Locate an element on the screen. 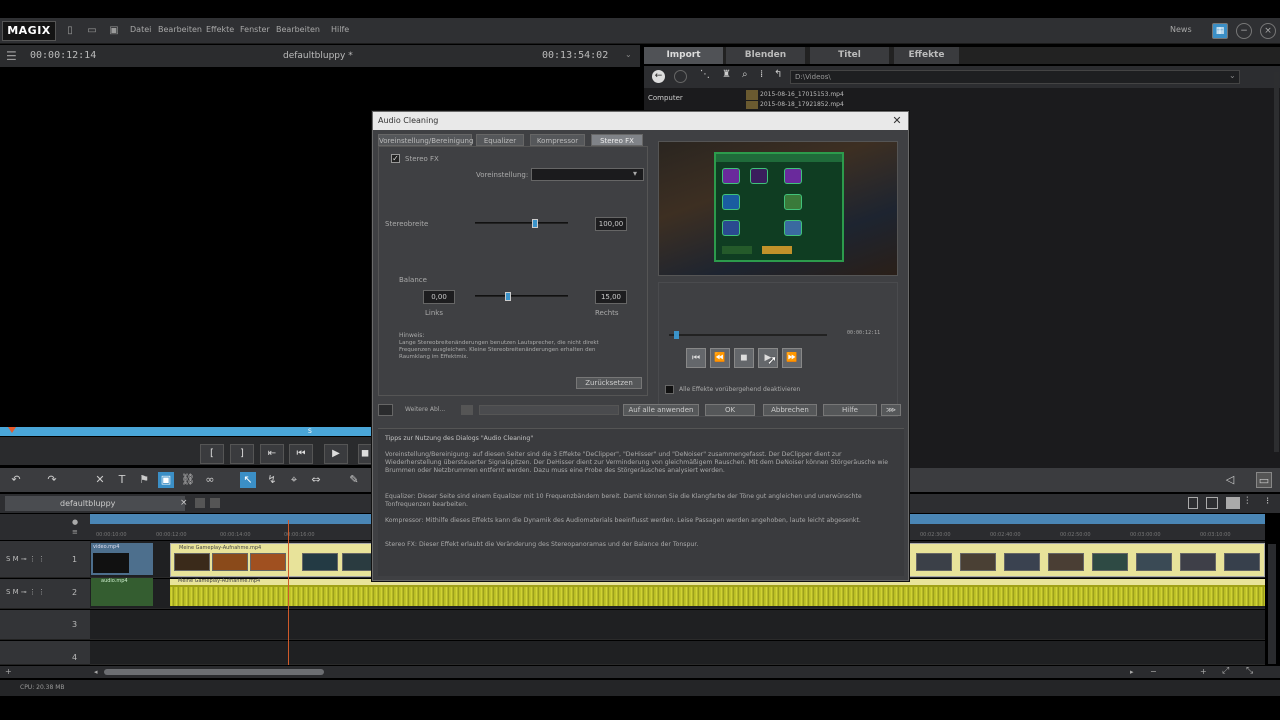 The height and width of the screenshot is (720, 1280). scroll-thumb is located at coordinates (214, 672).